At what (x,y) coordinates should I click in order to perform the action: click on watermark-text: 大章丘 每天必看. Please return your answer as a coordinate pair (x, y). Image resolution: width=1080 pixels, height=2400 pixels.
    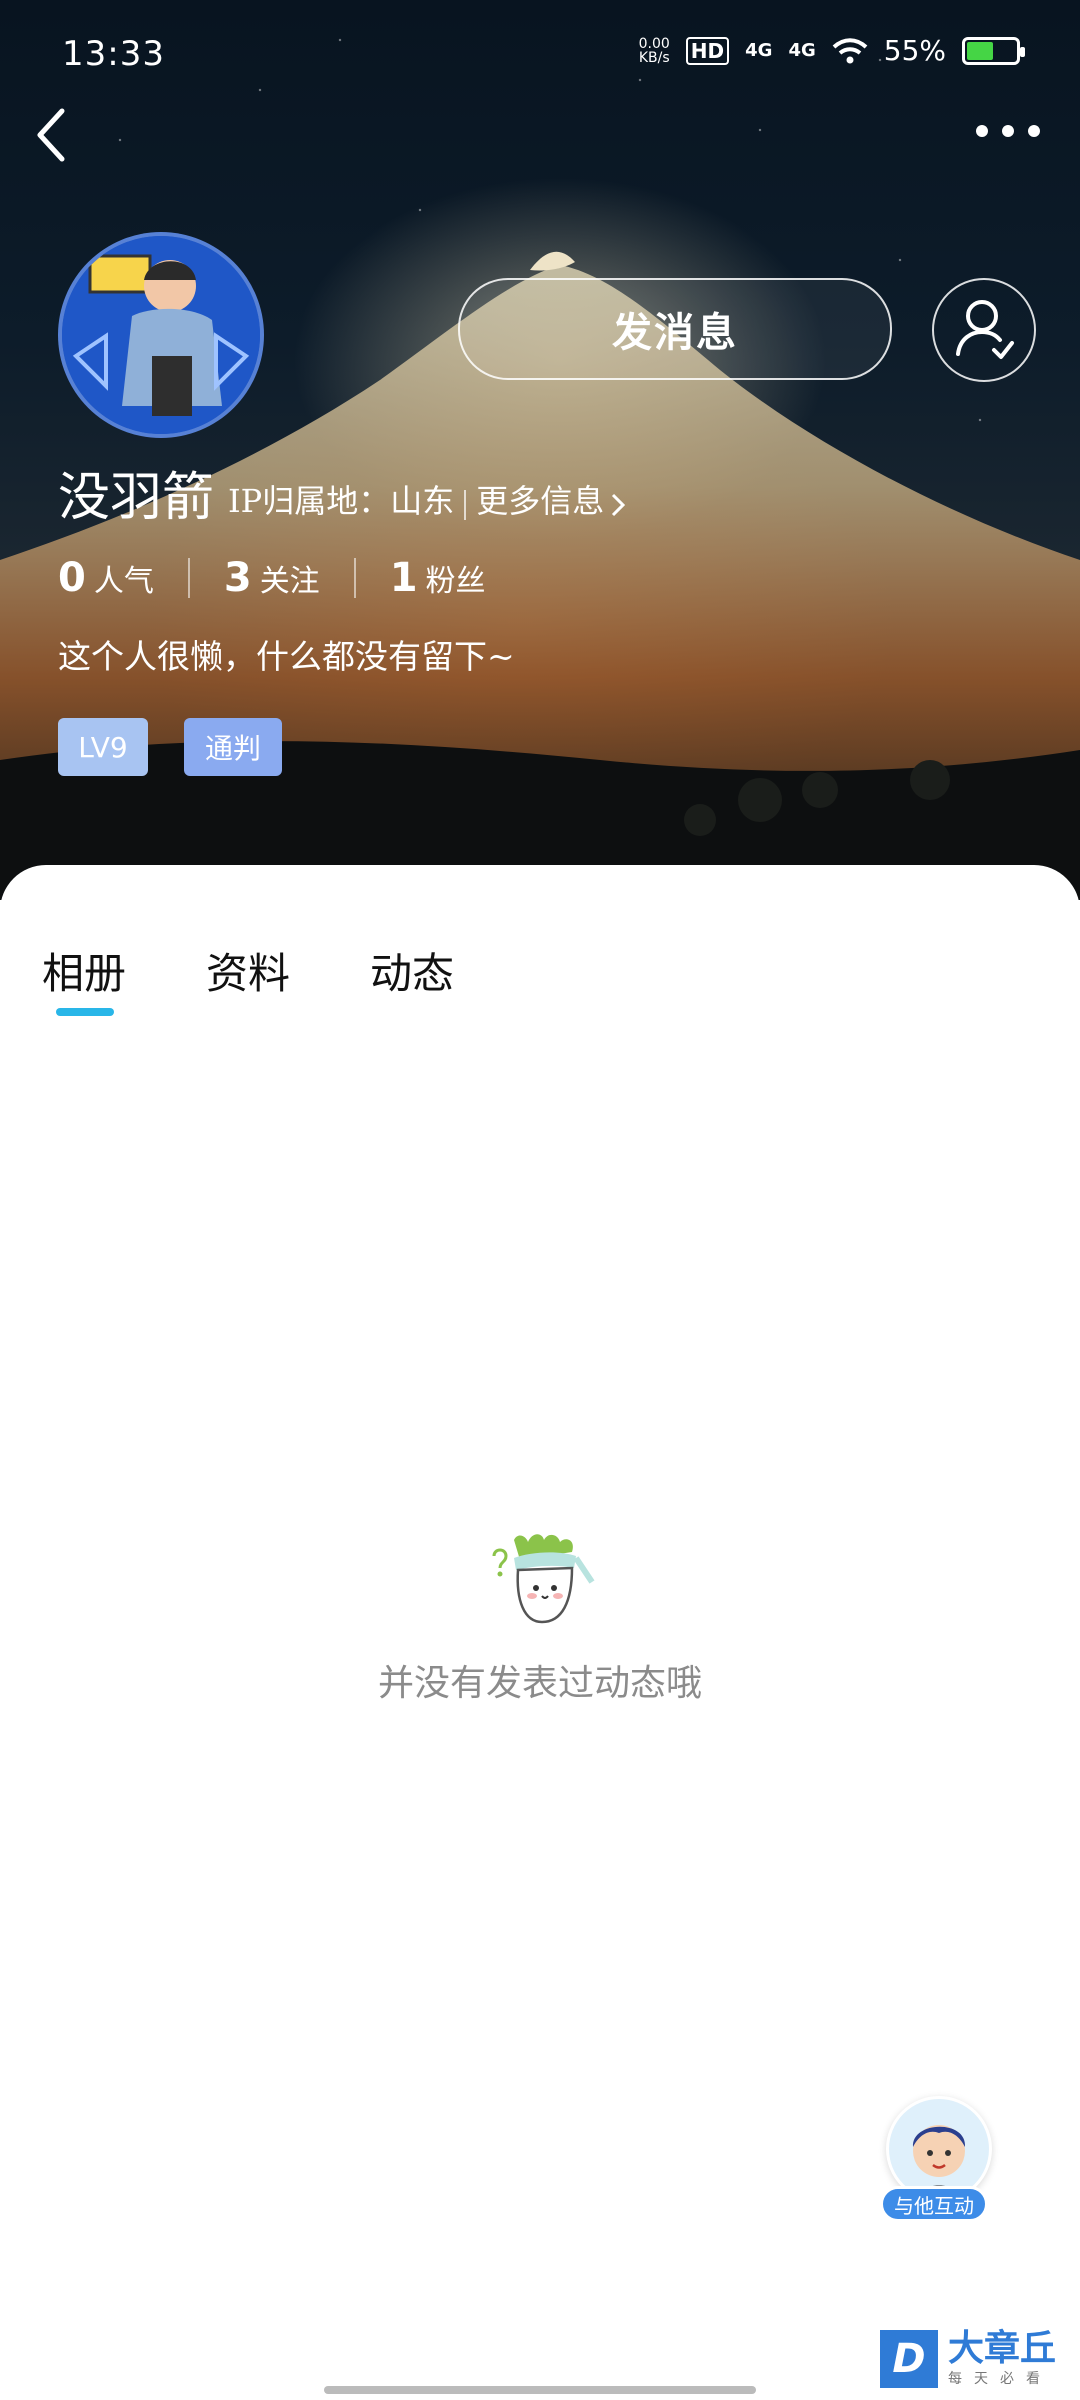
    Looking at the image, I should click on (1002, 2359).